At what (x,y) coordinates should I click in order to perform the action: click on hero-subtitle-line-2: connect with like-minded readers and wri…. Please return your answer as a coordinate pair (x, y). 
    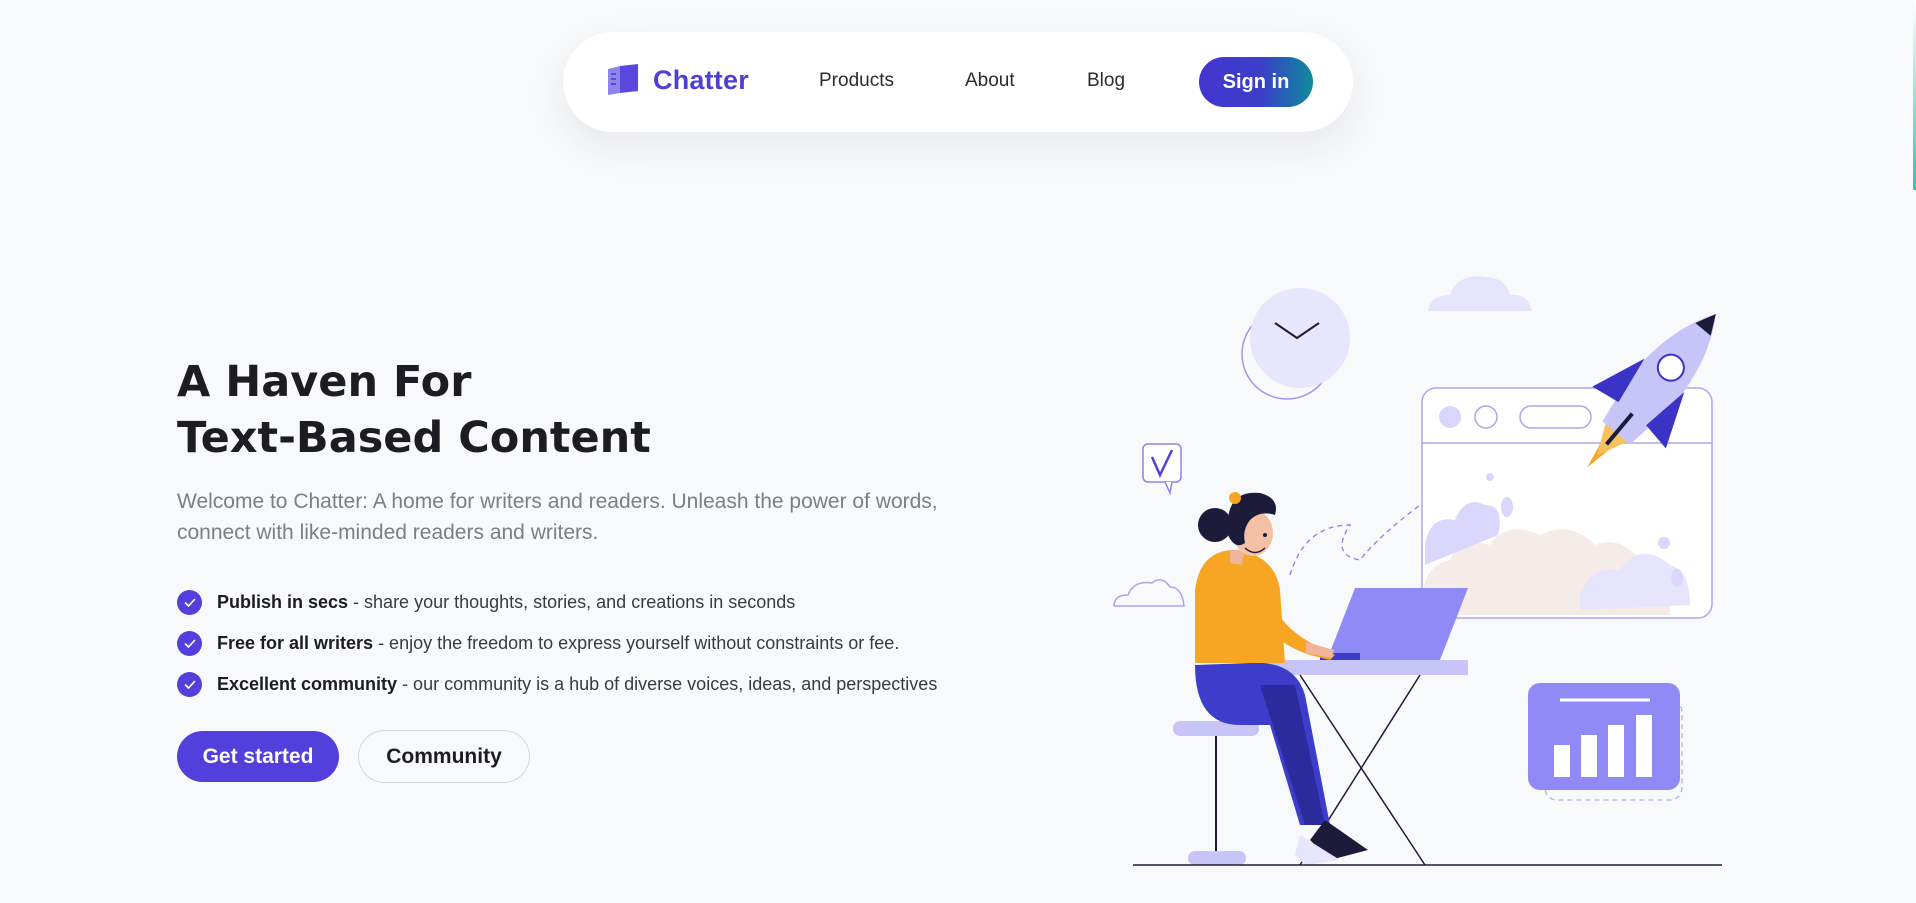
    Looking at the image, I should click on (388, 532).